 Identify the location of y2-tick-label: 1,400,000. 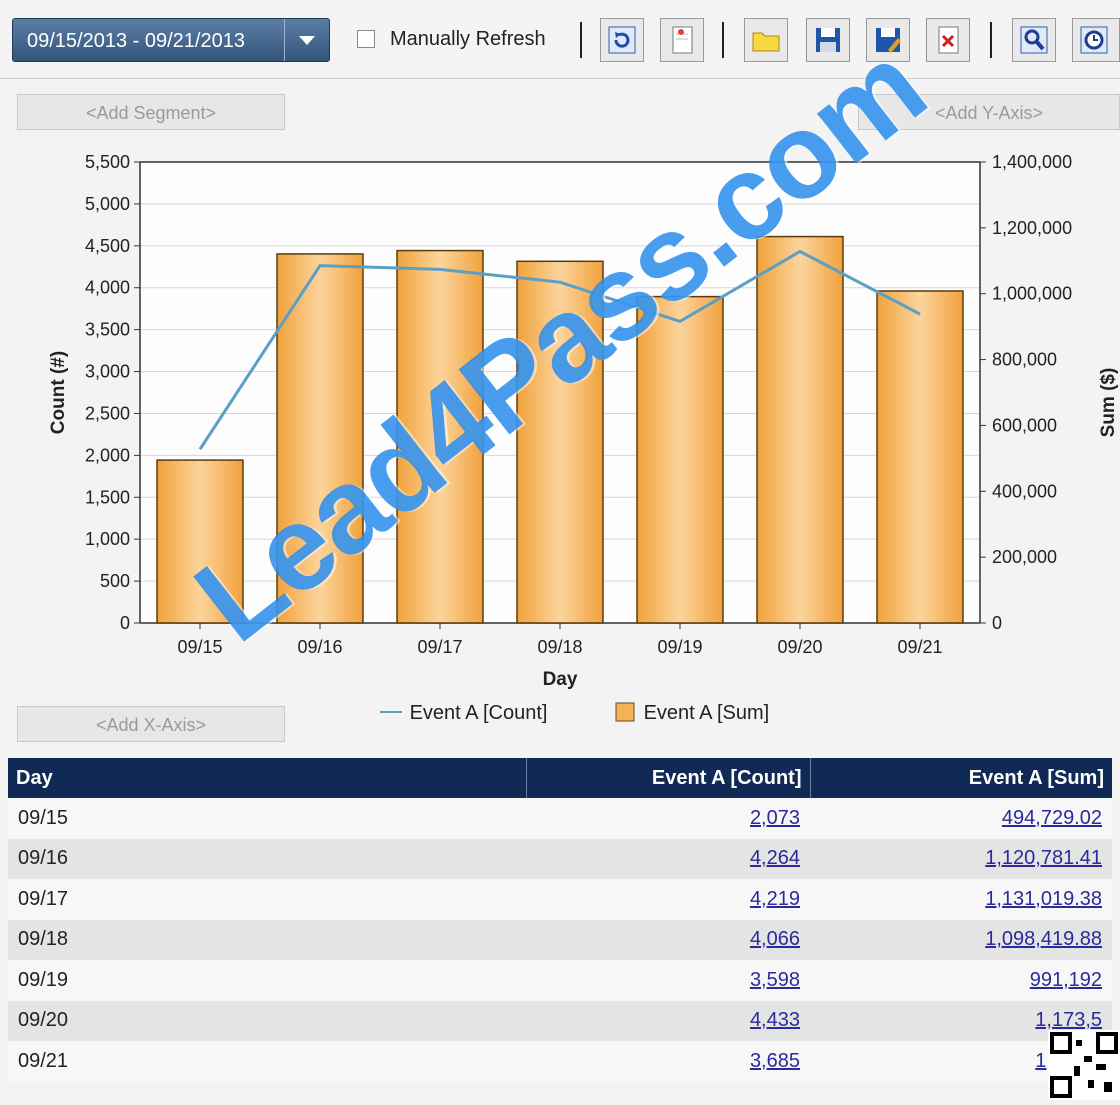
(1032, 162).